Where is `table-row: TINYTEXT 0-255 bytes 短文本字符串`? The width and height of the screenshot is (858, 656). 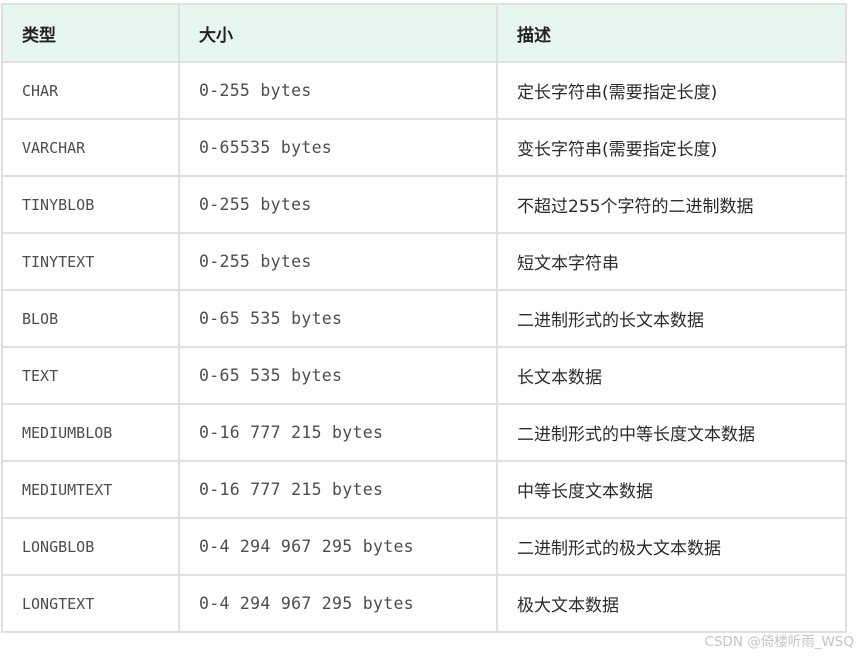 table-row: TINYTEXT 0-255 bytes 短文本字符串 is located at coordinates (424, 261).